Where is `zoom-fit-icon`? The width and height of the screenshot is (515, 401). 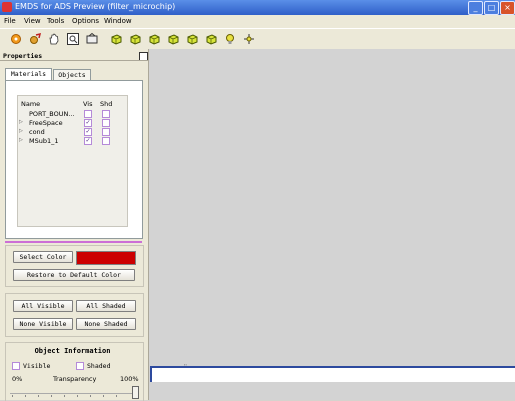 zoom-fit-icon is located at coordinates (73, 39).